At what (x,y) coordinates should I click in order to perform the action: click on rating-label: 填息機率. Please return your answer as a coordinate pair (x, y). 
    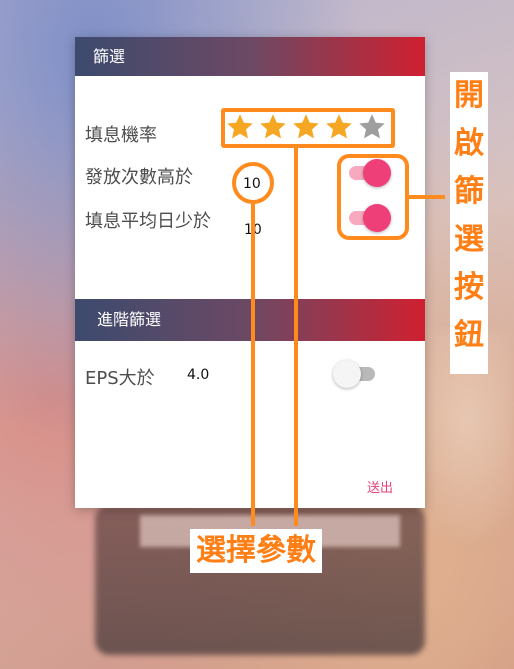
    Looking at the image, I should click on (121, 135).